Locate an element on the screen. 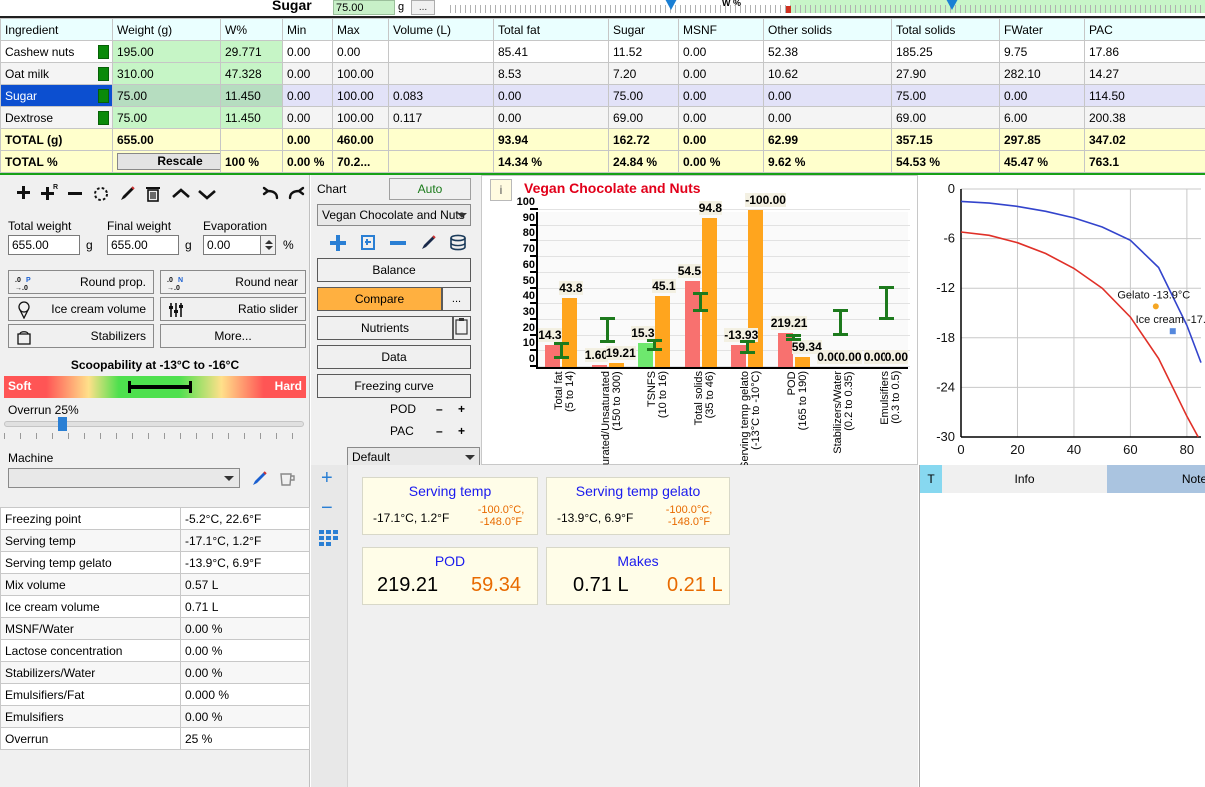  tab-info: Info is located at coordinates (1024, 479).